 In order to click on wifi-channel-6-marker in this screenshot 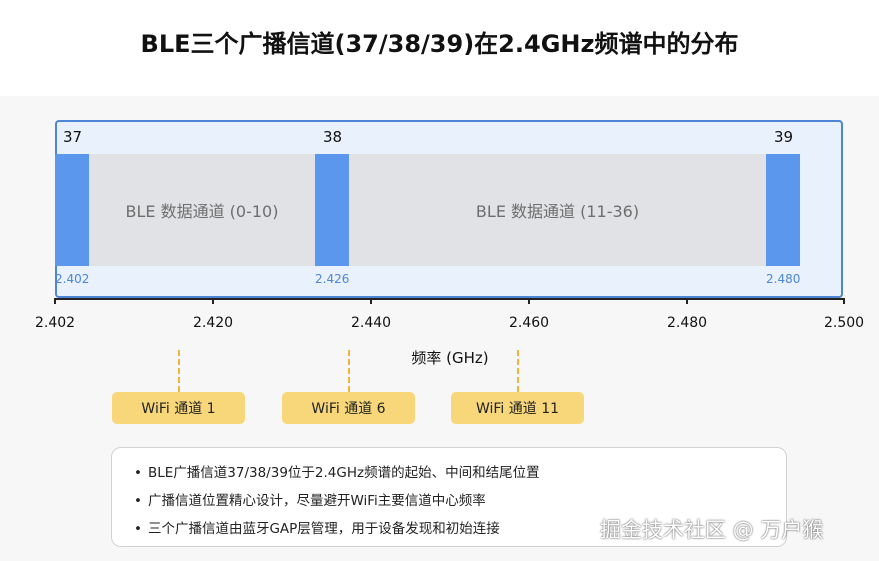, I will do `click(349, 371)`.